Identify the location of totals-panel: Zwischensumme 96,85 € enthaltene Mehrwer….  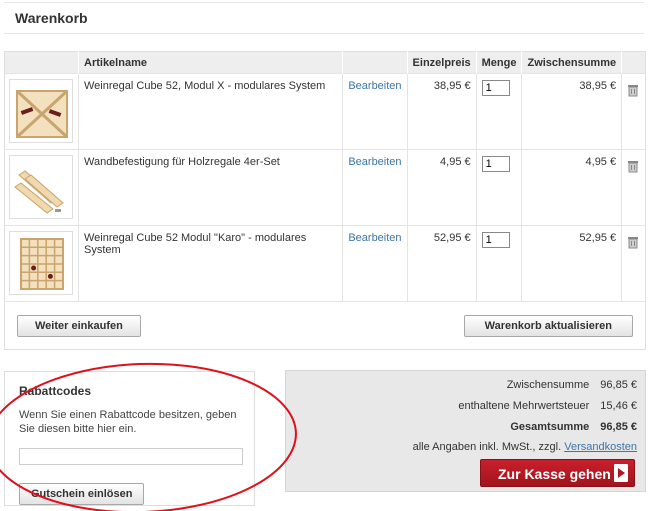
(465, 431).